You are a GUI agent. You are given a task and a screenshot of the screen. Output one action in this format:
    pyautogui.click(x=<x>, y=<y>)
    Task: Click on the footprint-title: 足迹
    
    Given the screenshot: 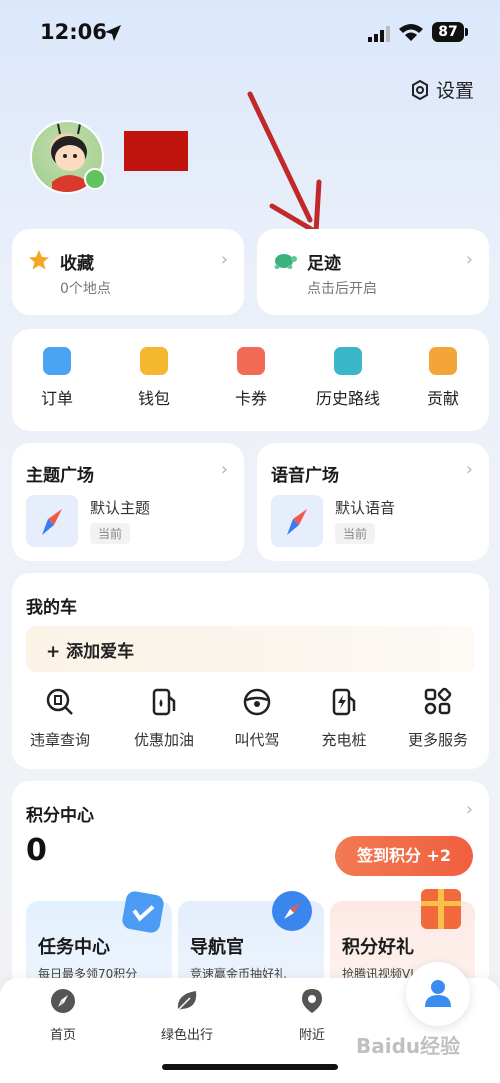 What is the action you would take?
    pyautogui.click(x=324, y=264)
    